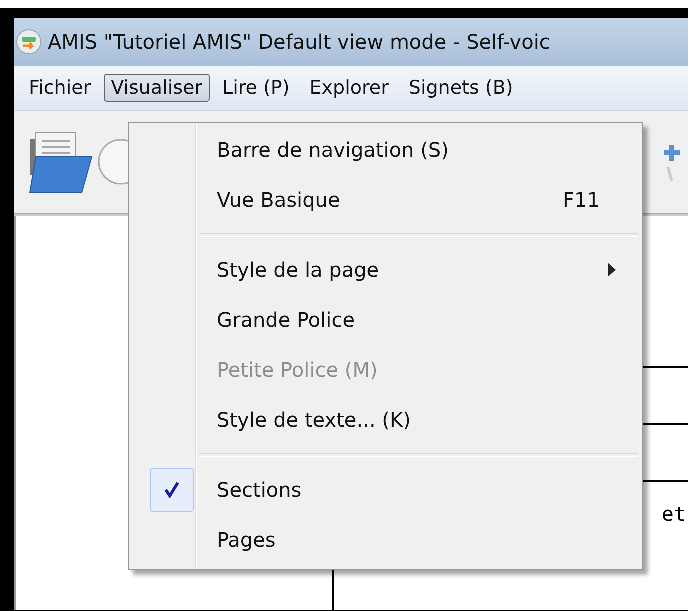 The image size is (688, 611). Describe the element at coordinates (385, 320) in the screenshot. I see `menu-item: Grande Police` at that location.